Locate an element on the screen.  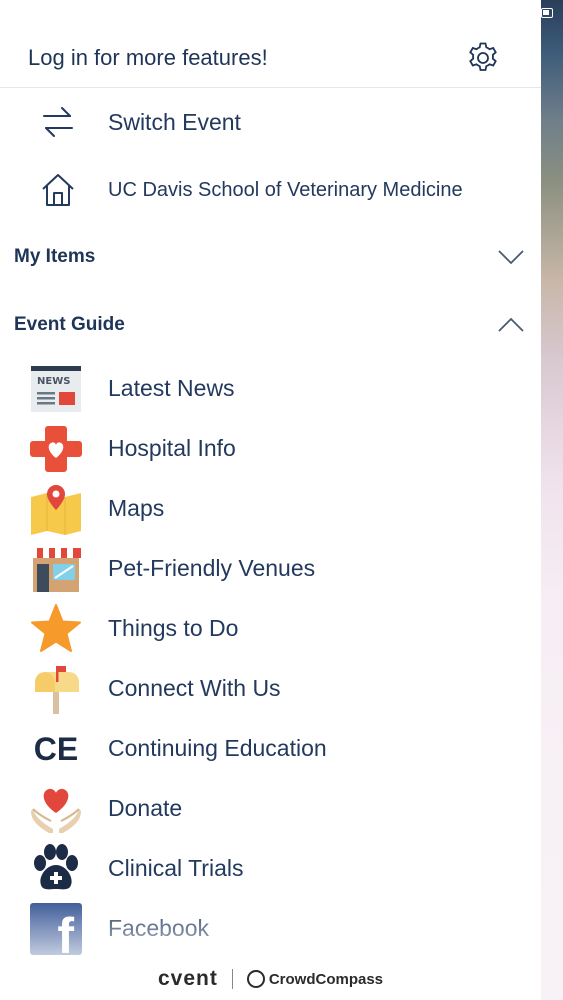
heart-hands-icon is located at coordinates (56, 809).